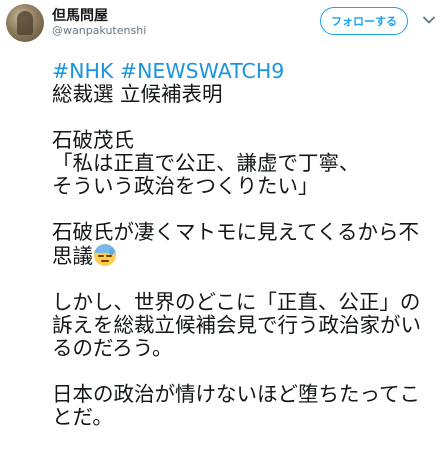 This screenshot has height=450, width=445. I want to click on text-line: 日本の政治が情けないほど堕ちたってこ, so click(236, 394).